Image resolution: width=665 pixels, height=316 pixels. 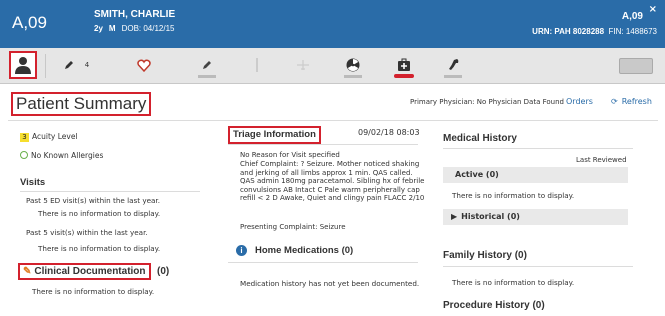 What do you see at coordinates (90, 271) in the screenshot?
I see `clinical-documentation-label: Clinical Documentation` at bounding box center [90, 271].